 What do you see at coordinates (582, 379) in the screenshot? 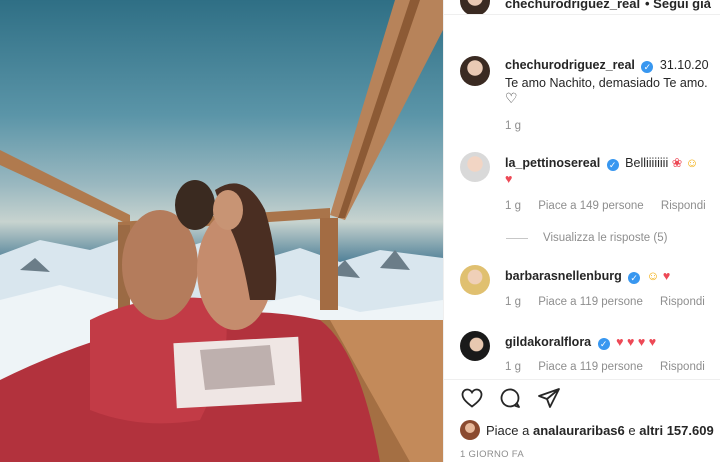
I see `actions-separator` at bounding box center [582, 379].